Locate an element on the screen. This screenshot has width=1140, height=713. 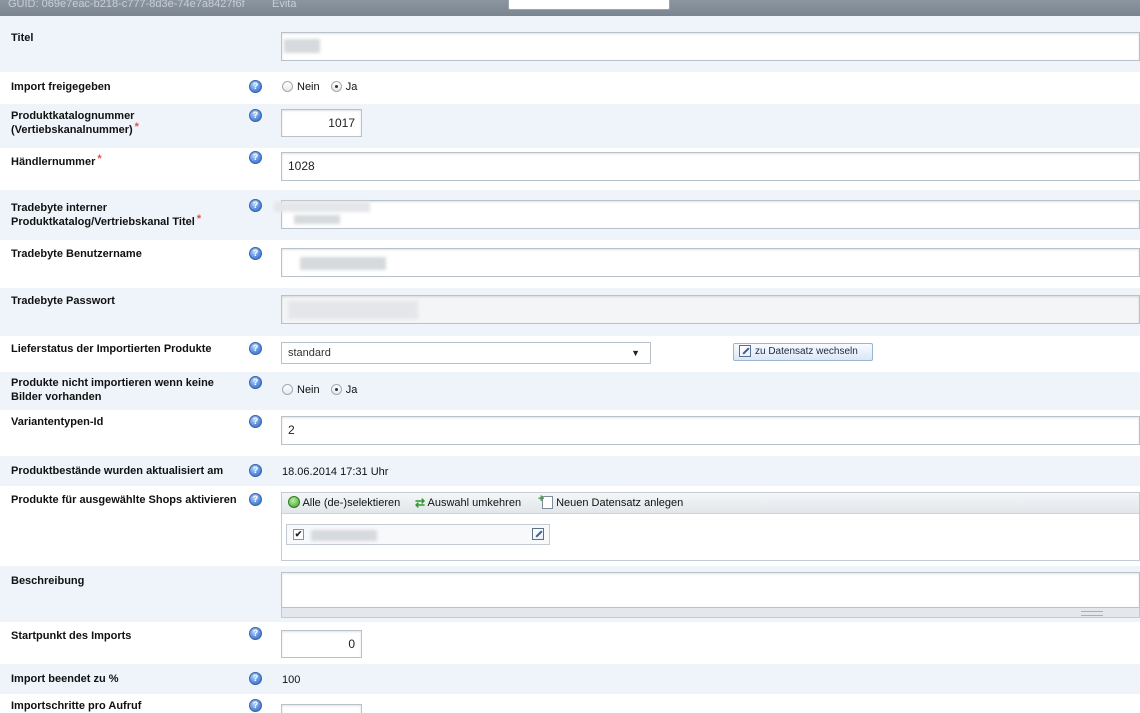
titel-label: Titel is located at coordinates (22, 38).